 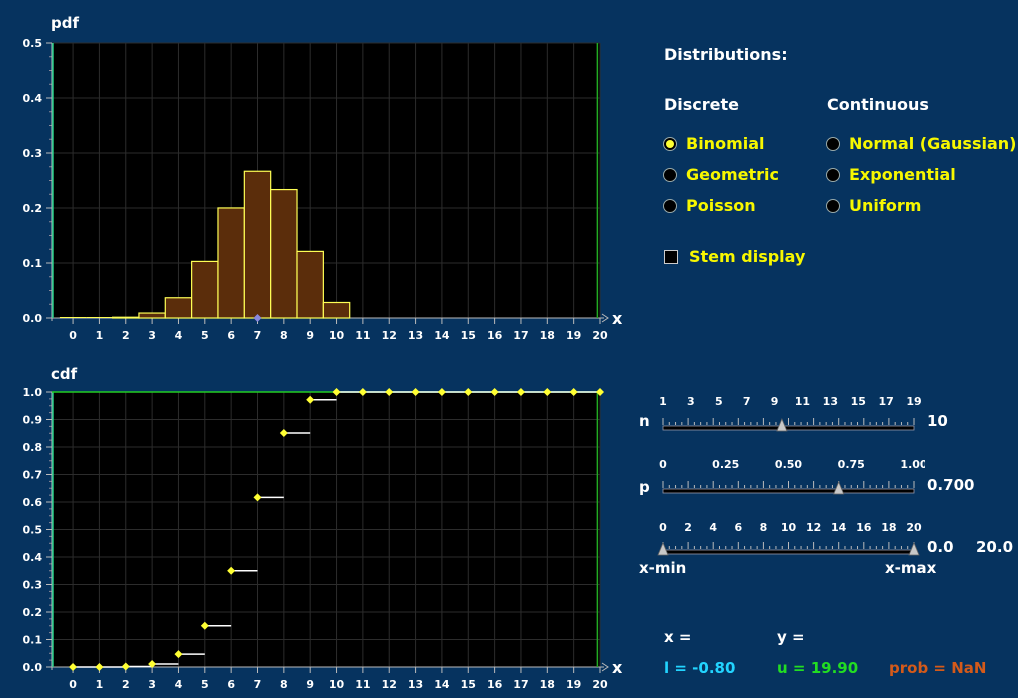 I want to click on x-axis-label: x, so click(x=617, y=318).